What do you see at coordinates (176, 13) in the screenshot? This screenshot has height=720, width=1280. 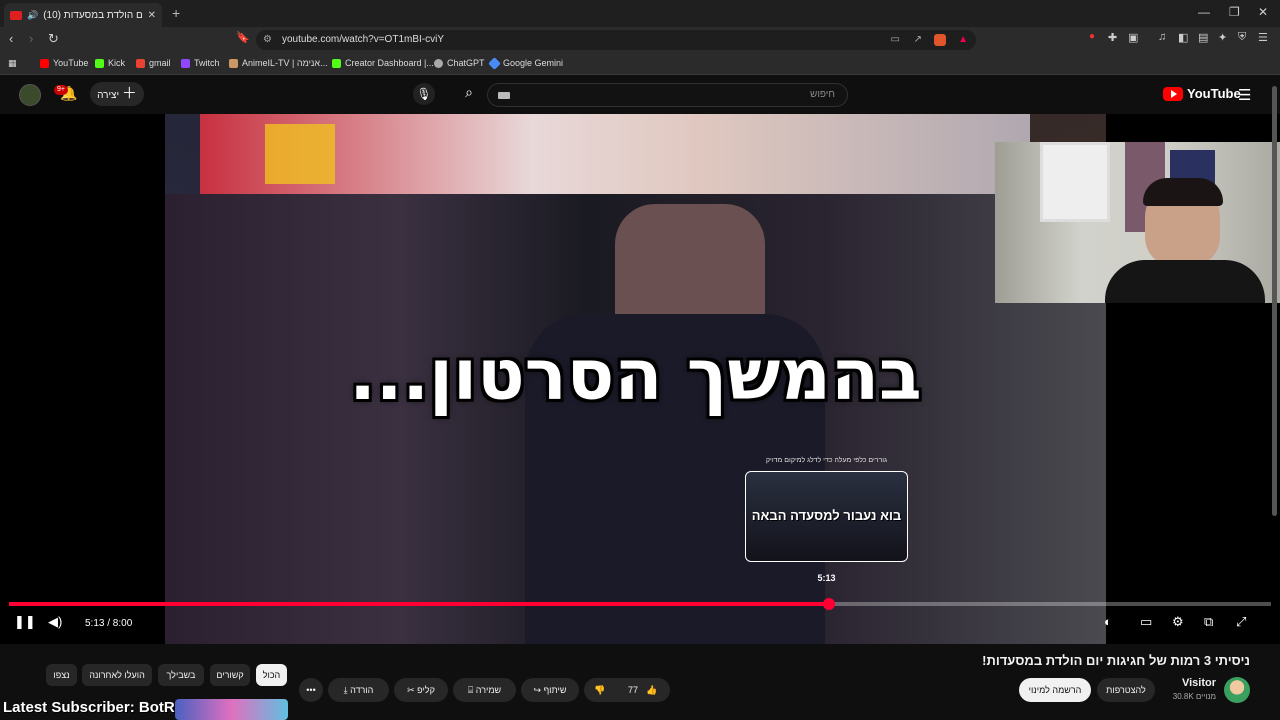 I see `new-tab-icon: +` at bounding box center [176, 13].